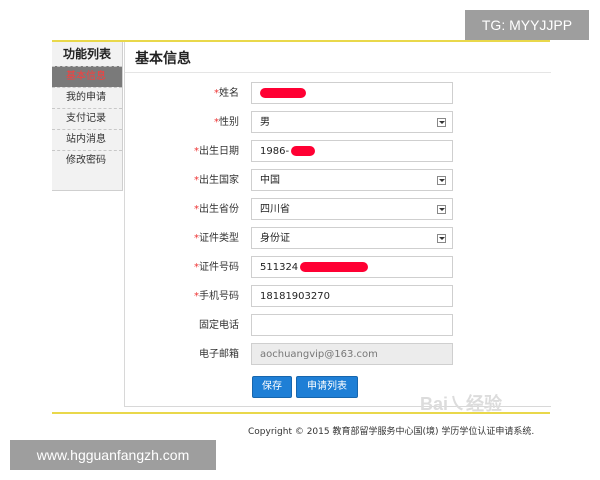  What do you see at coordinates (219, 354) in the screenshot?
I see `email-label: 电子邮箱` at bounding box center [219, 354].